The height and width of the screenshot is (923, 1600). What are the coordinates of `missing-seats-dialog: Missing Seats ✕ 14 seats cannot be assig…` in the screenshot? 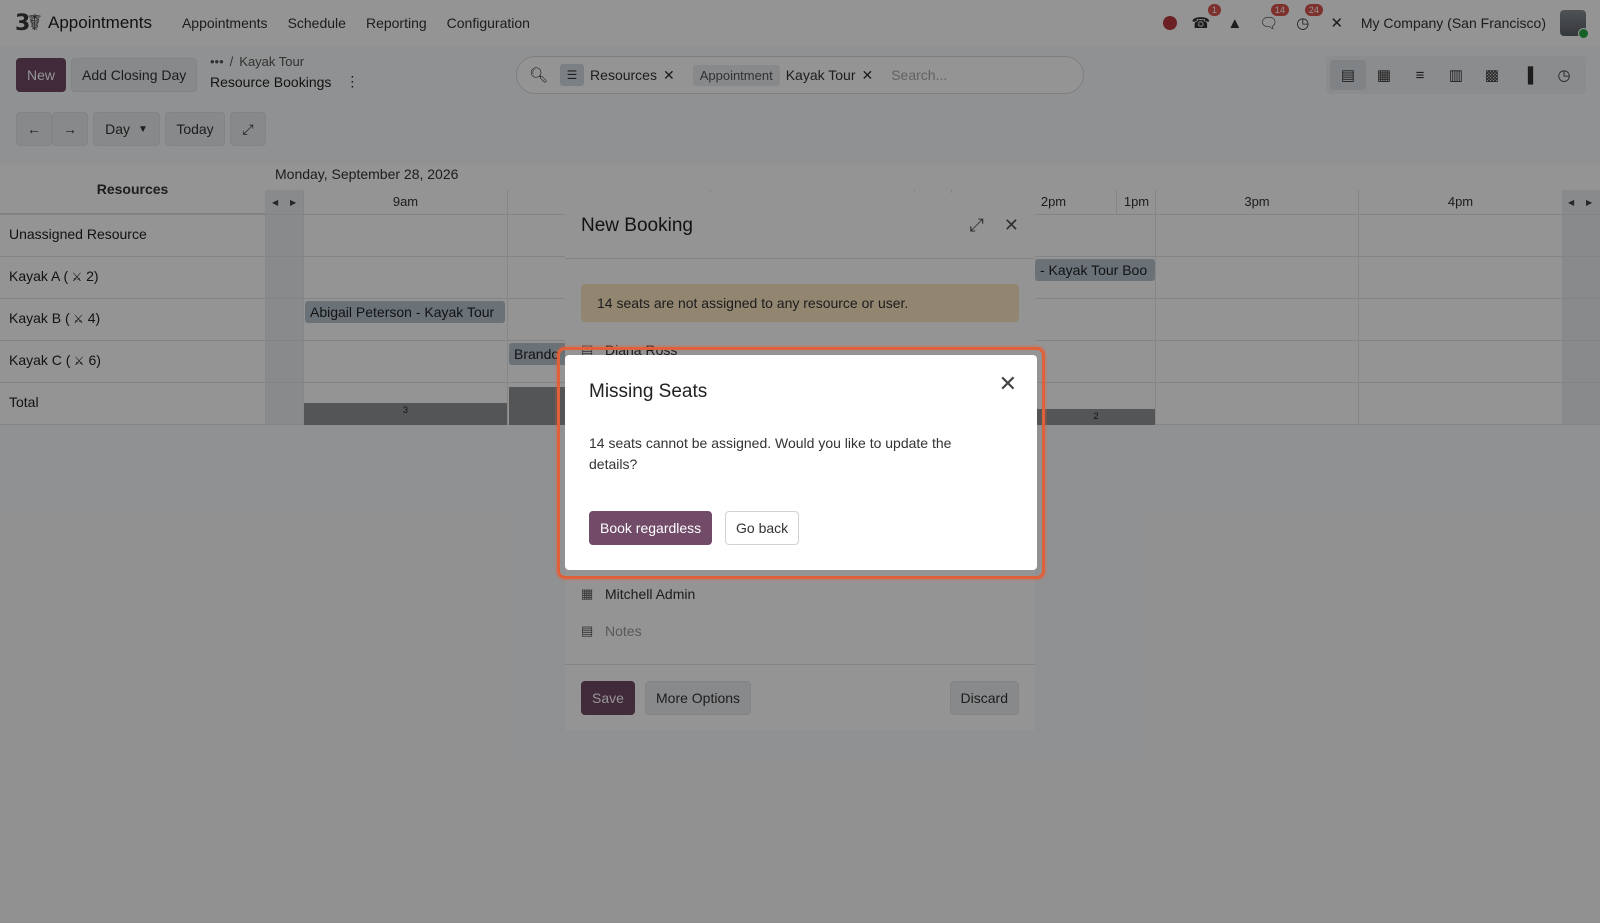 It's located at (801, 462).